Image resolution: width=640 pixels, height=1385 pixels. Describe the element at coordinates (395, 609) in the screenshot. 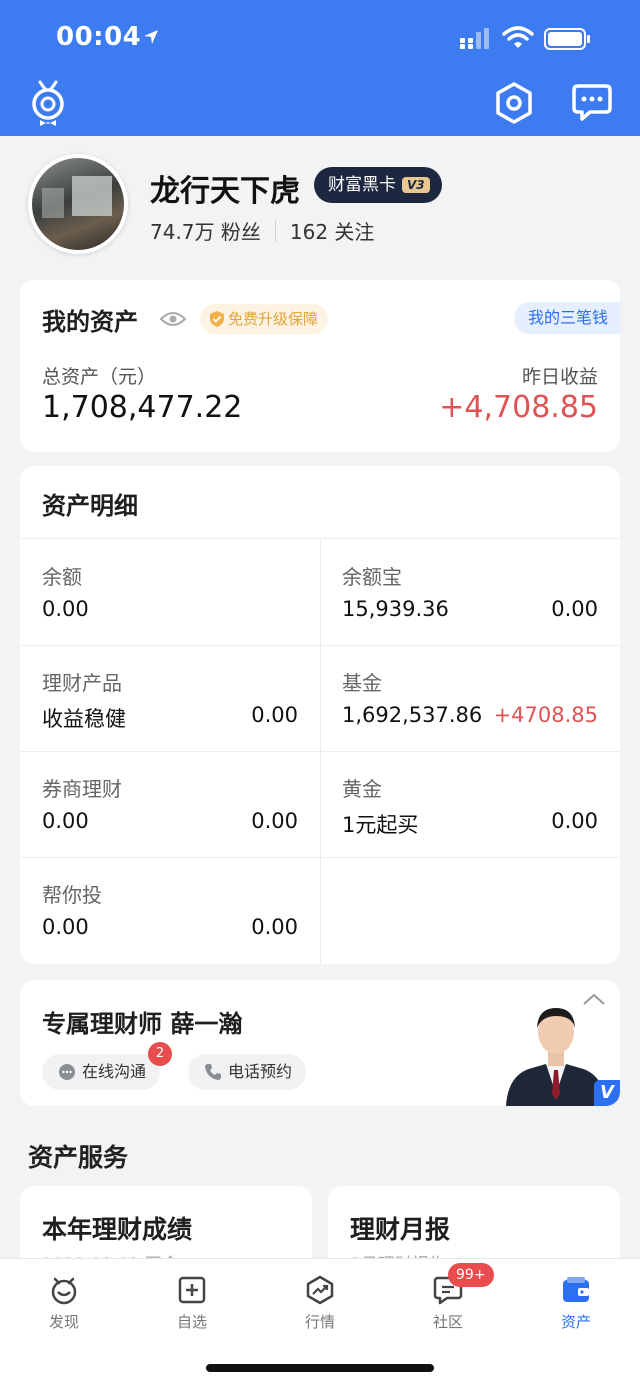

I see `asset-amount: 15,939.36` at that location.